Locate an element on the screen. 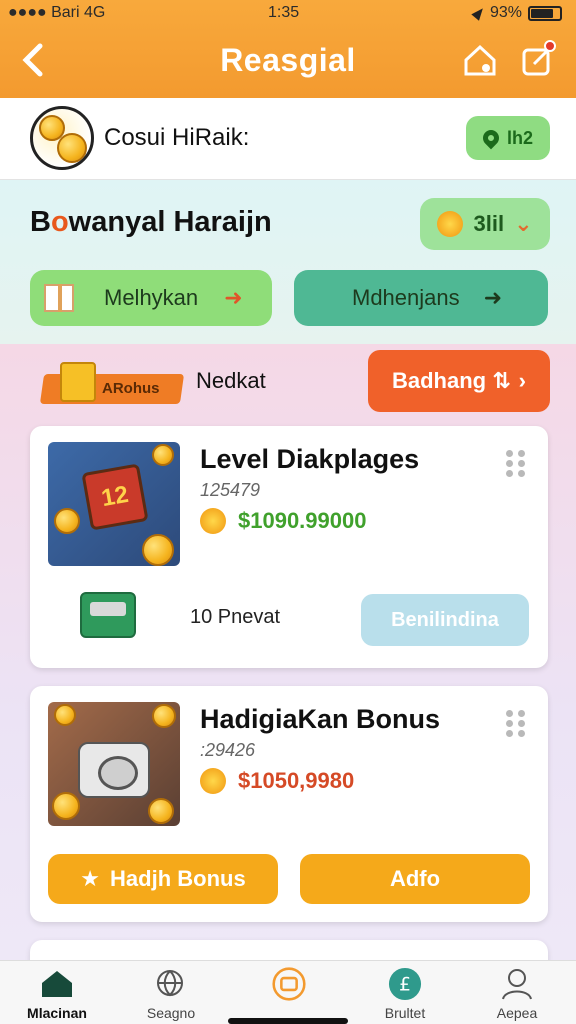  price-value: $1050,9980 is located at coordinates (296, 780).